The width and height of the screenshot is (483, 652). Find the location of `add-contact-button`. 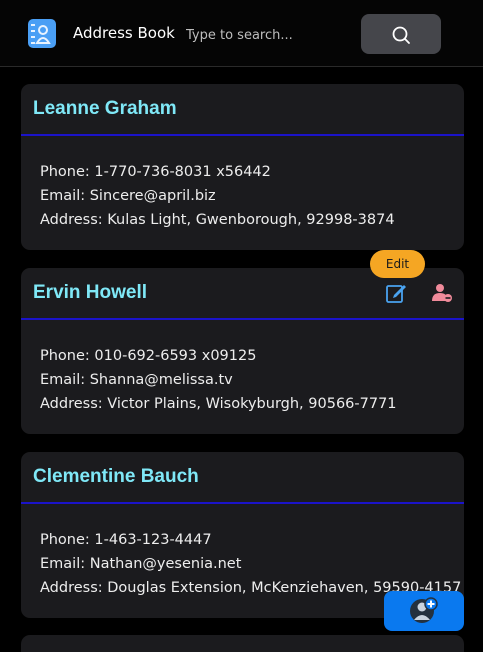

add-contact-button is located at coordinates (424, 611).